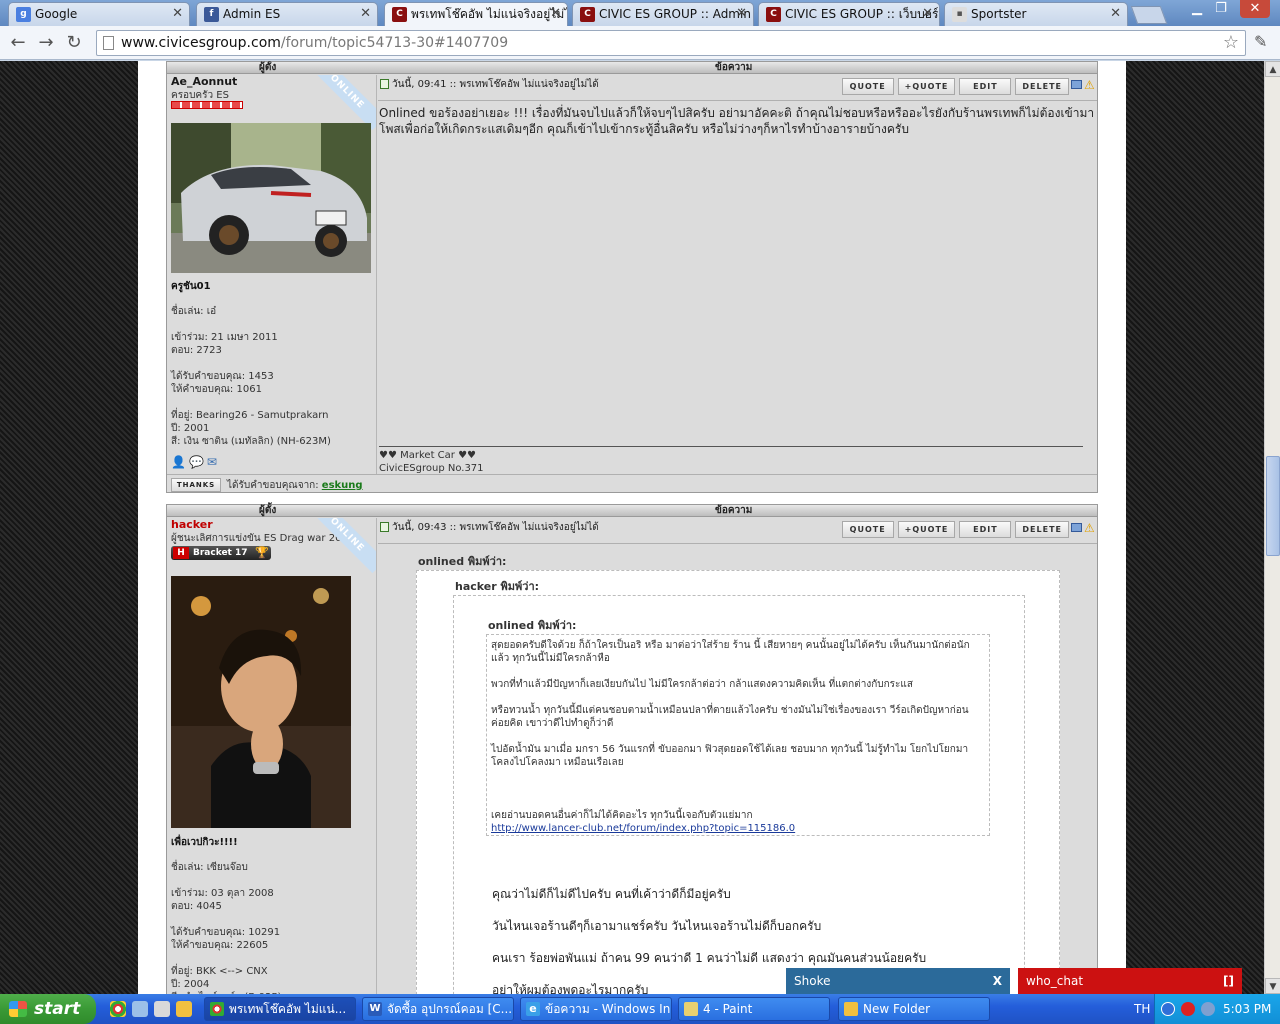  What do you see at coordinates (1221, 9) in the screenshot?
I see `maximize-icon: ❐` at bounding box center [1221, 9].